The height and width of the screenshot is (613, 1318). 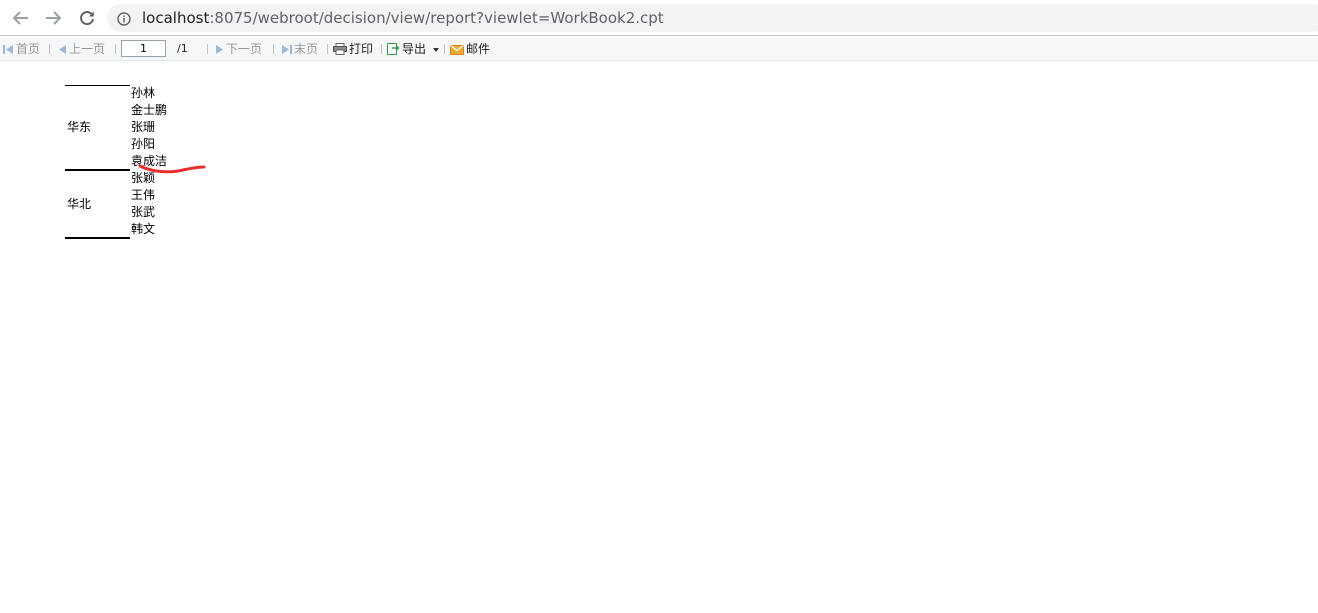 I want to click on table-border-top, so click(x=97, y=85).